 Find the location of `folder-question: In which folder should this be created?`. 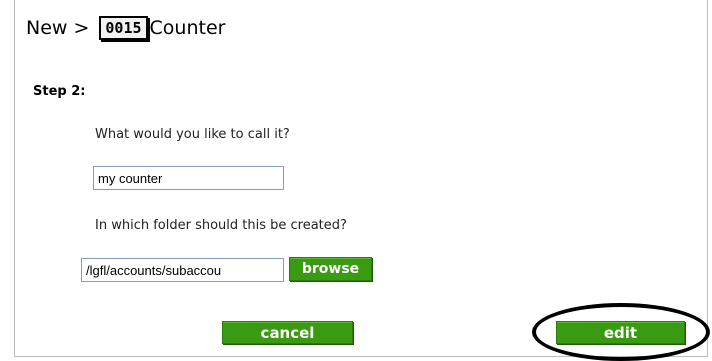

folder-question: In which folder should this be created? is located at coordinates (221, 225).